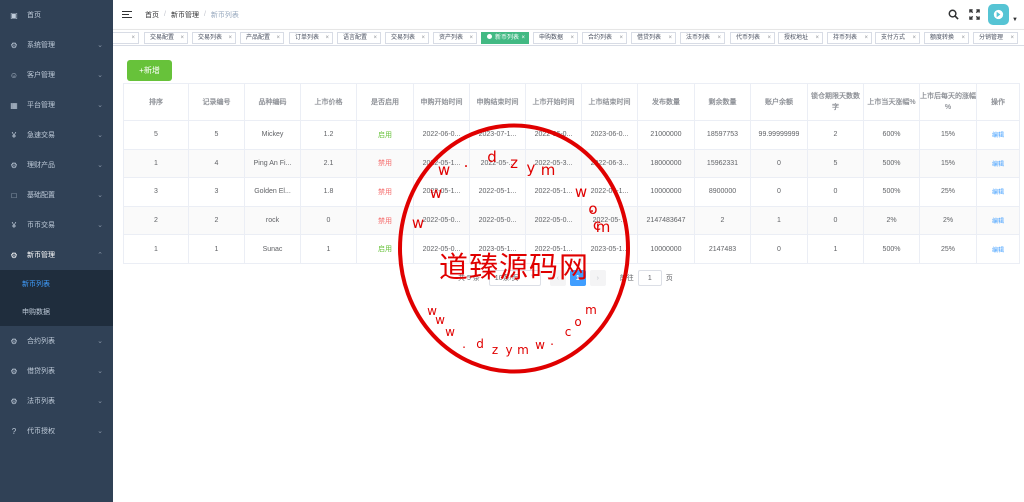  I want to click on sidebar-item: ¥ 币币交易 ⌄, so click(56, 225).